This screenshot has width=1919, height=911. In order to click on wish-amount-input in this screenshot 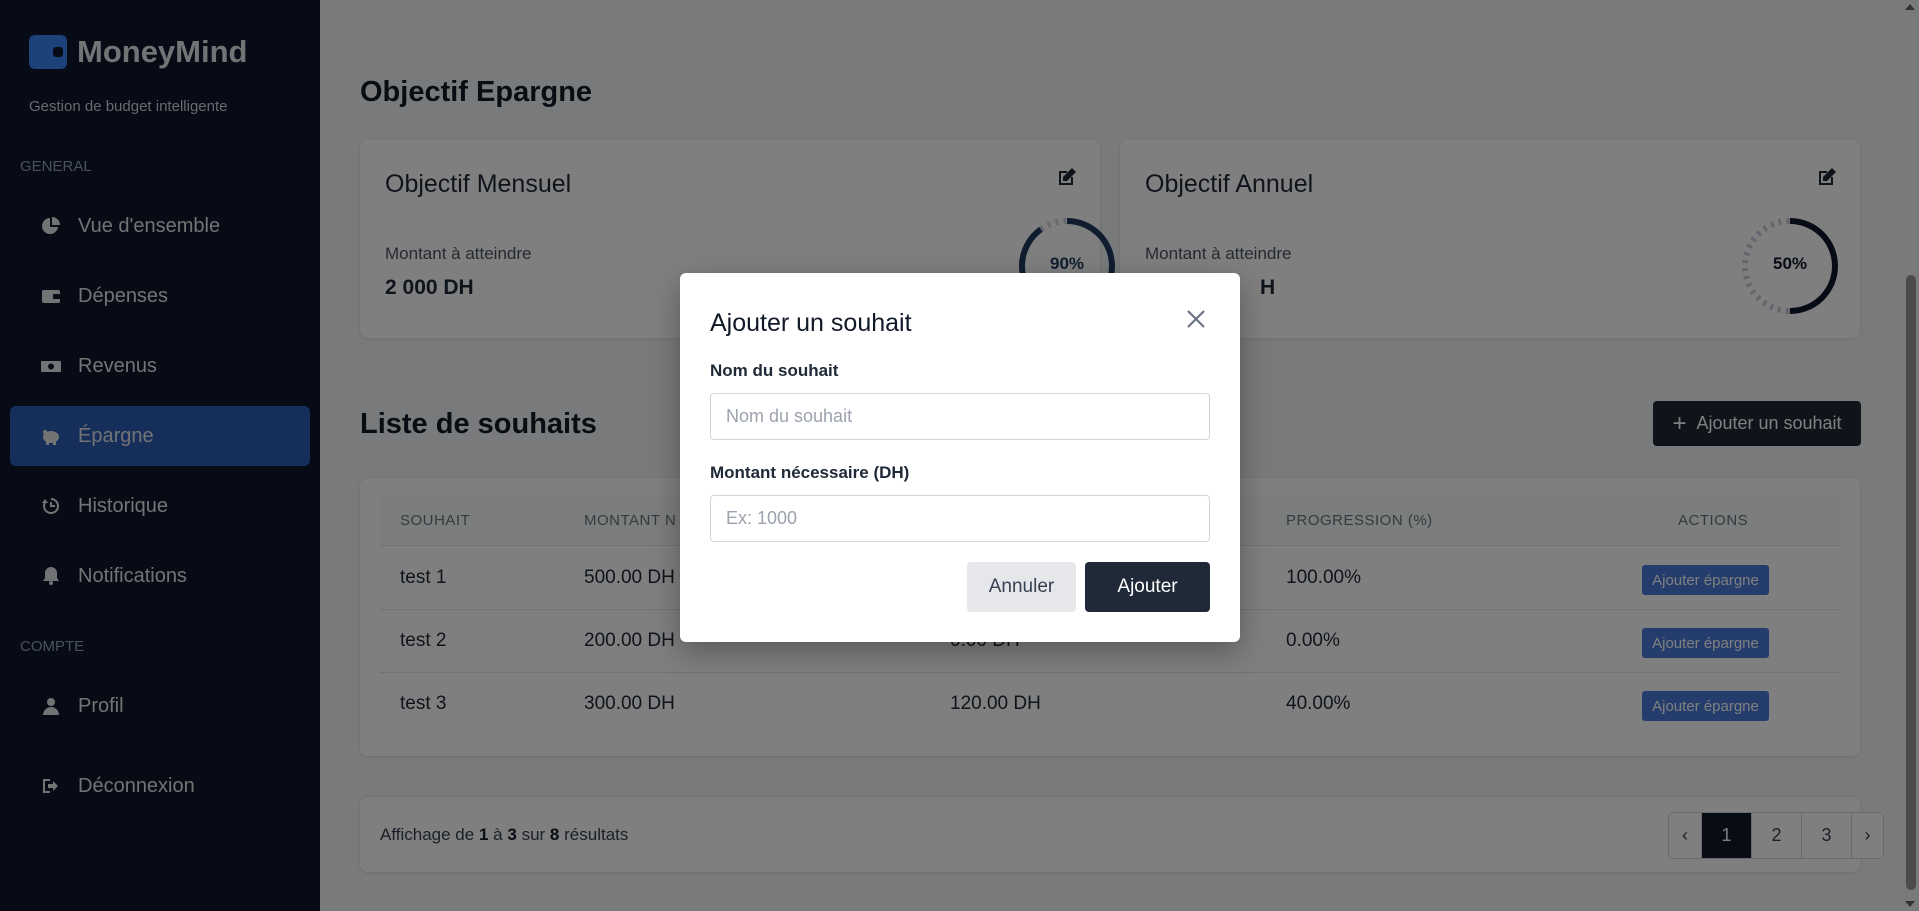, I will do `click(960, 518)`.